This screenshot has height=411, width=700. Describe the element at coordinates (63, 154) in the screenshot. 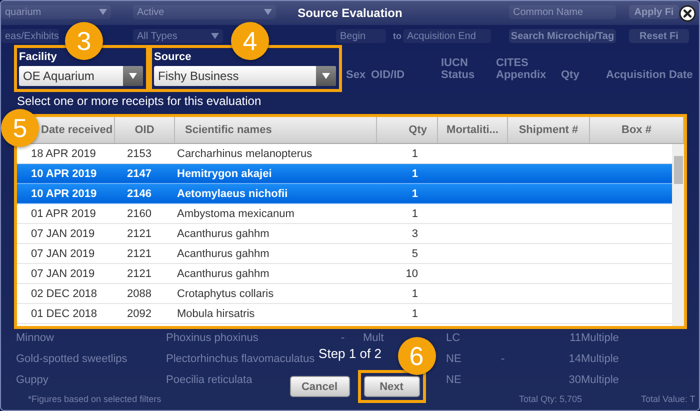

I see `table-cell-text: 18 APR 2019` at that location.